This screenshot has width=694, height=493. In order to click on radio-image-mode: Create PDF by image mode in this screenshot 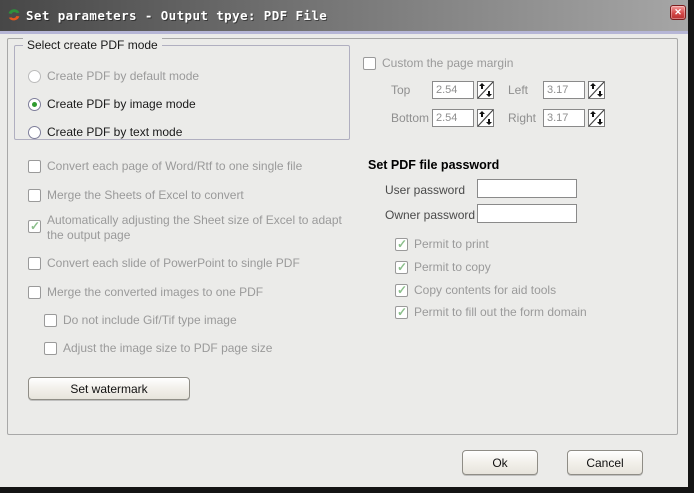, I will do `click(112, 104)`.